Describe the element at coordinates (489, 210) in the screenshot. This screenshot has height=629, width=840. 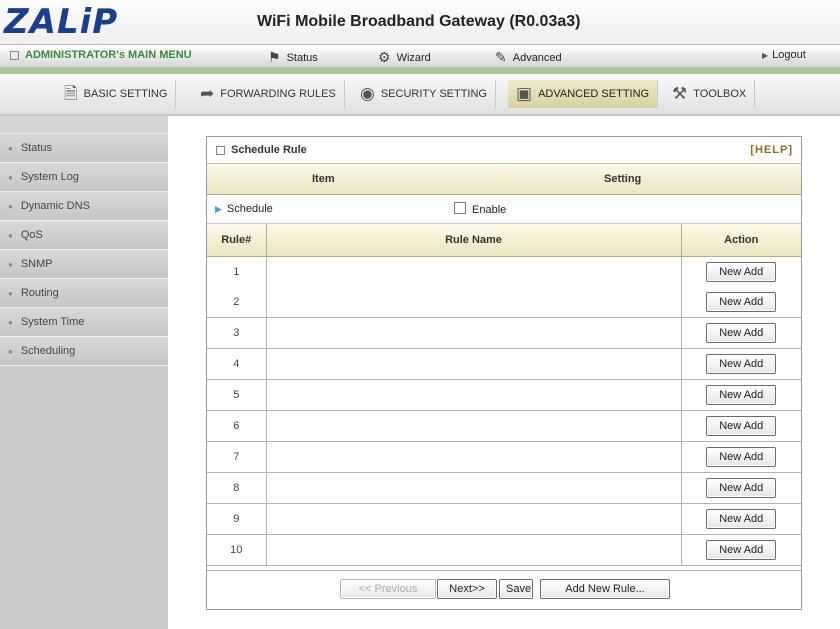
I see `enable-label: Enable` at that location.